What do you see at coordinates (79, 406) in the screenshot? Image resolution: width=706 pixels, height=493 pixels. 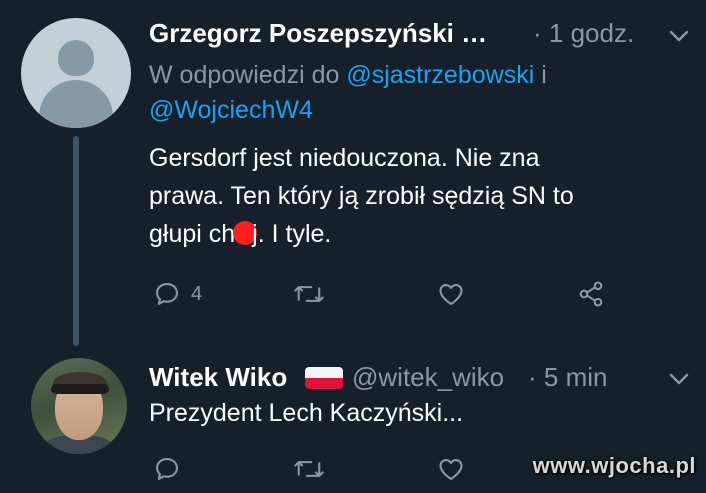 I see `user-avatar` at bounding box center [79, 406].